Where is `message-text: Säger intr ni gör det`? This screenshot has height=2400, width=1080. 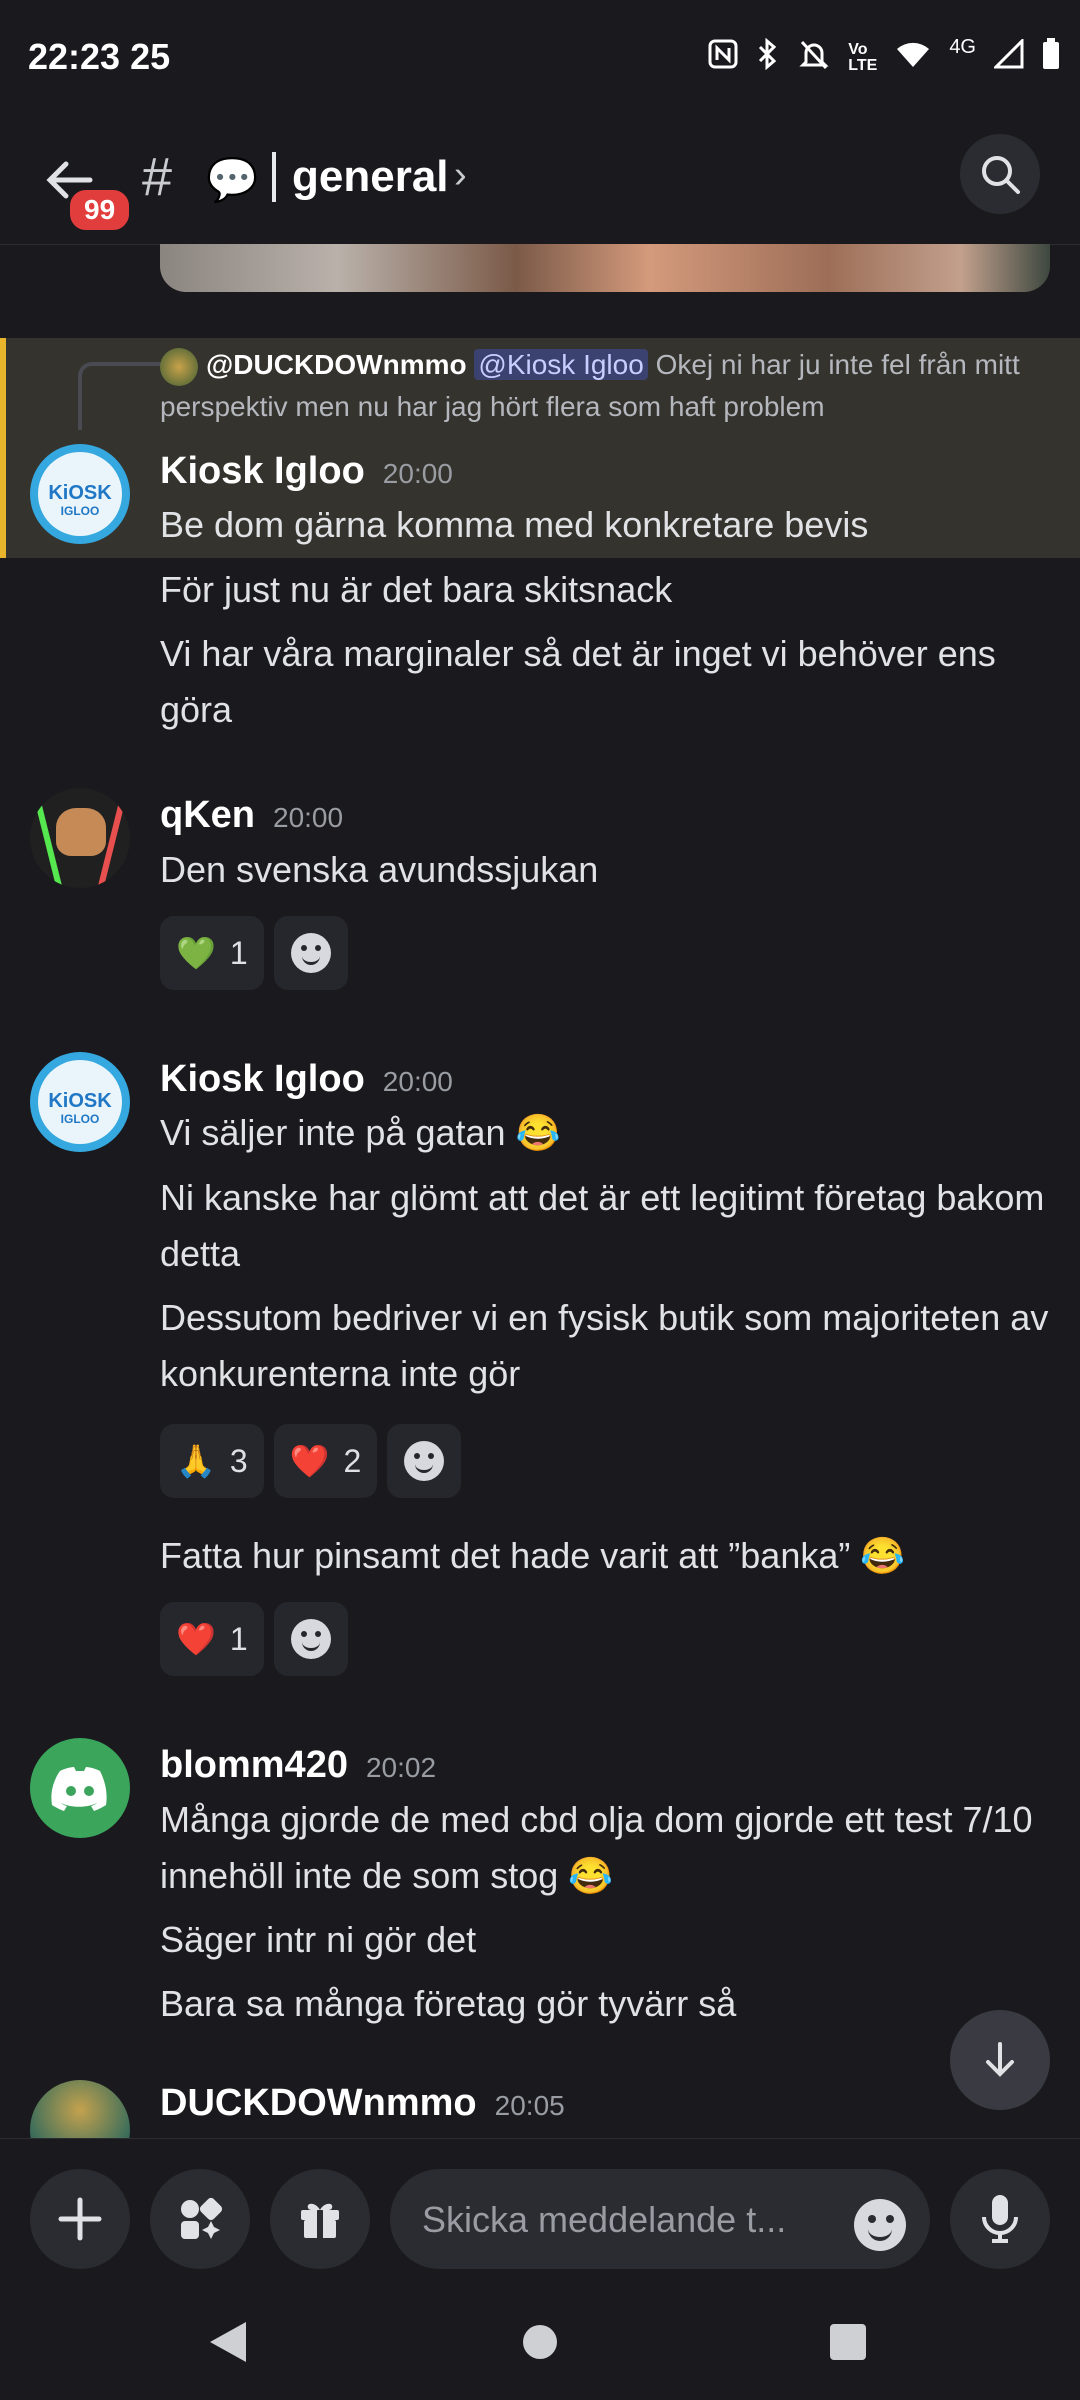
message-text: Säger intr ni gör det is located at coordinates (318, 1939).